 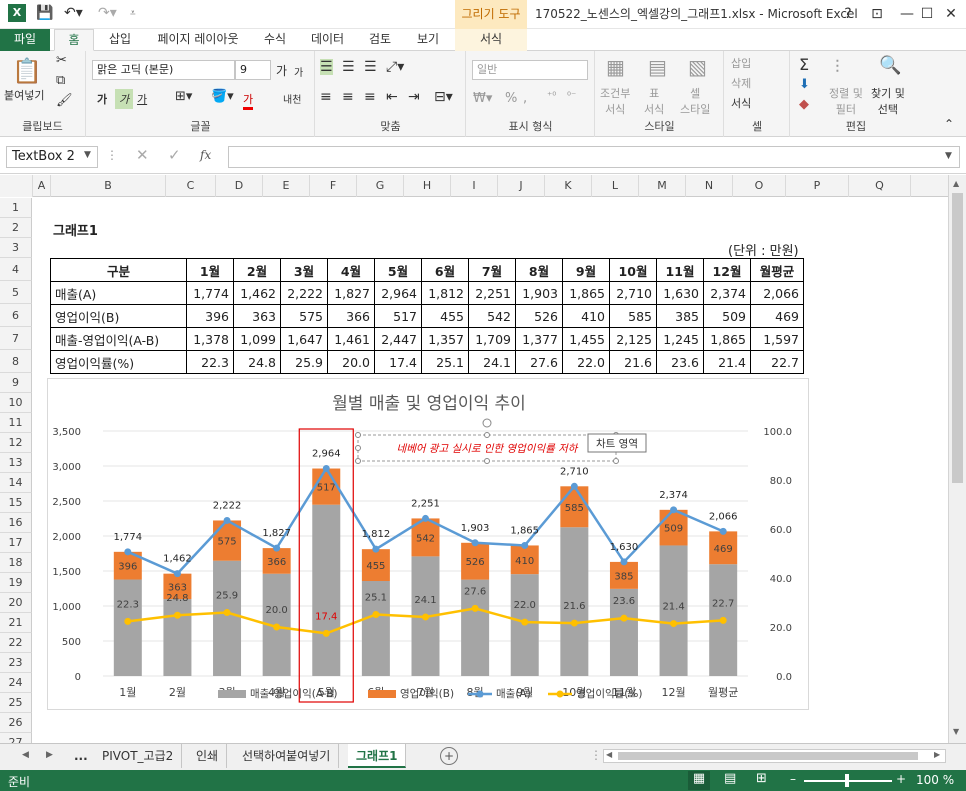 I want to click on table-cell: 410, so click(x=586, y=316).